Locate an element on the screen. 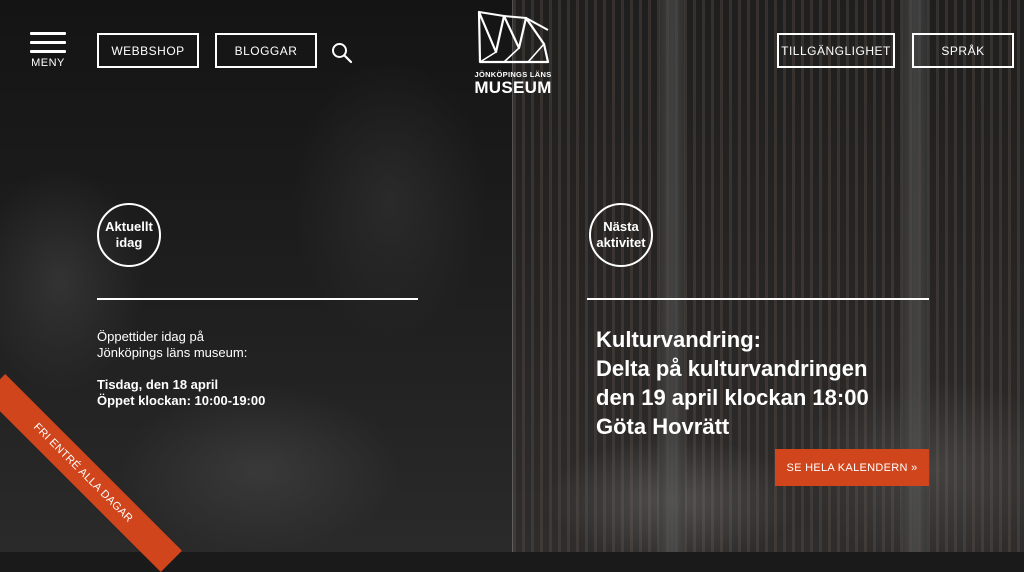  menu-button: MENY is located at coordinates (48, 50).